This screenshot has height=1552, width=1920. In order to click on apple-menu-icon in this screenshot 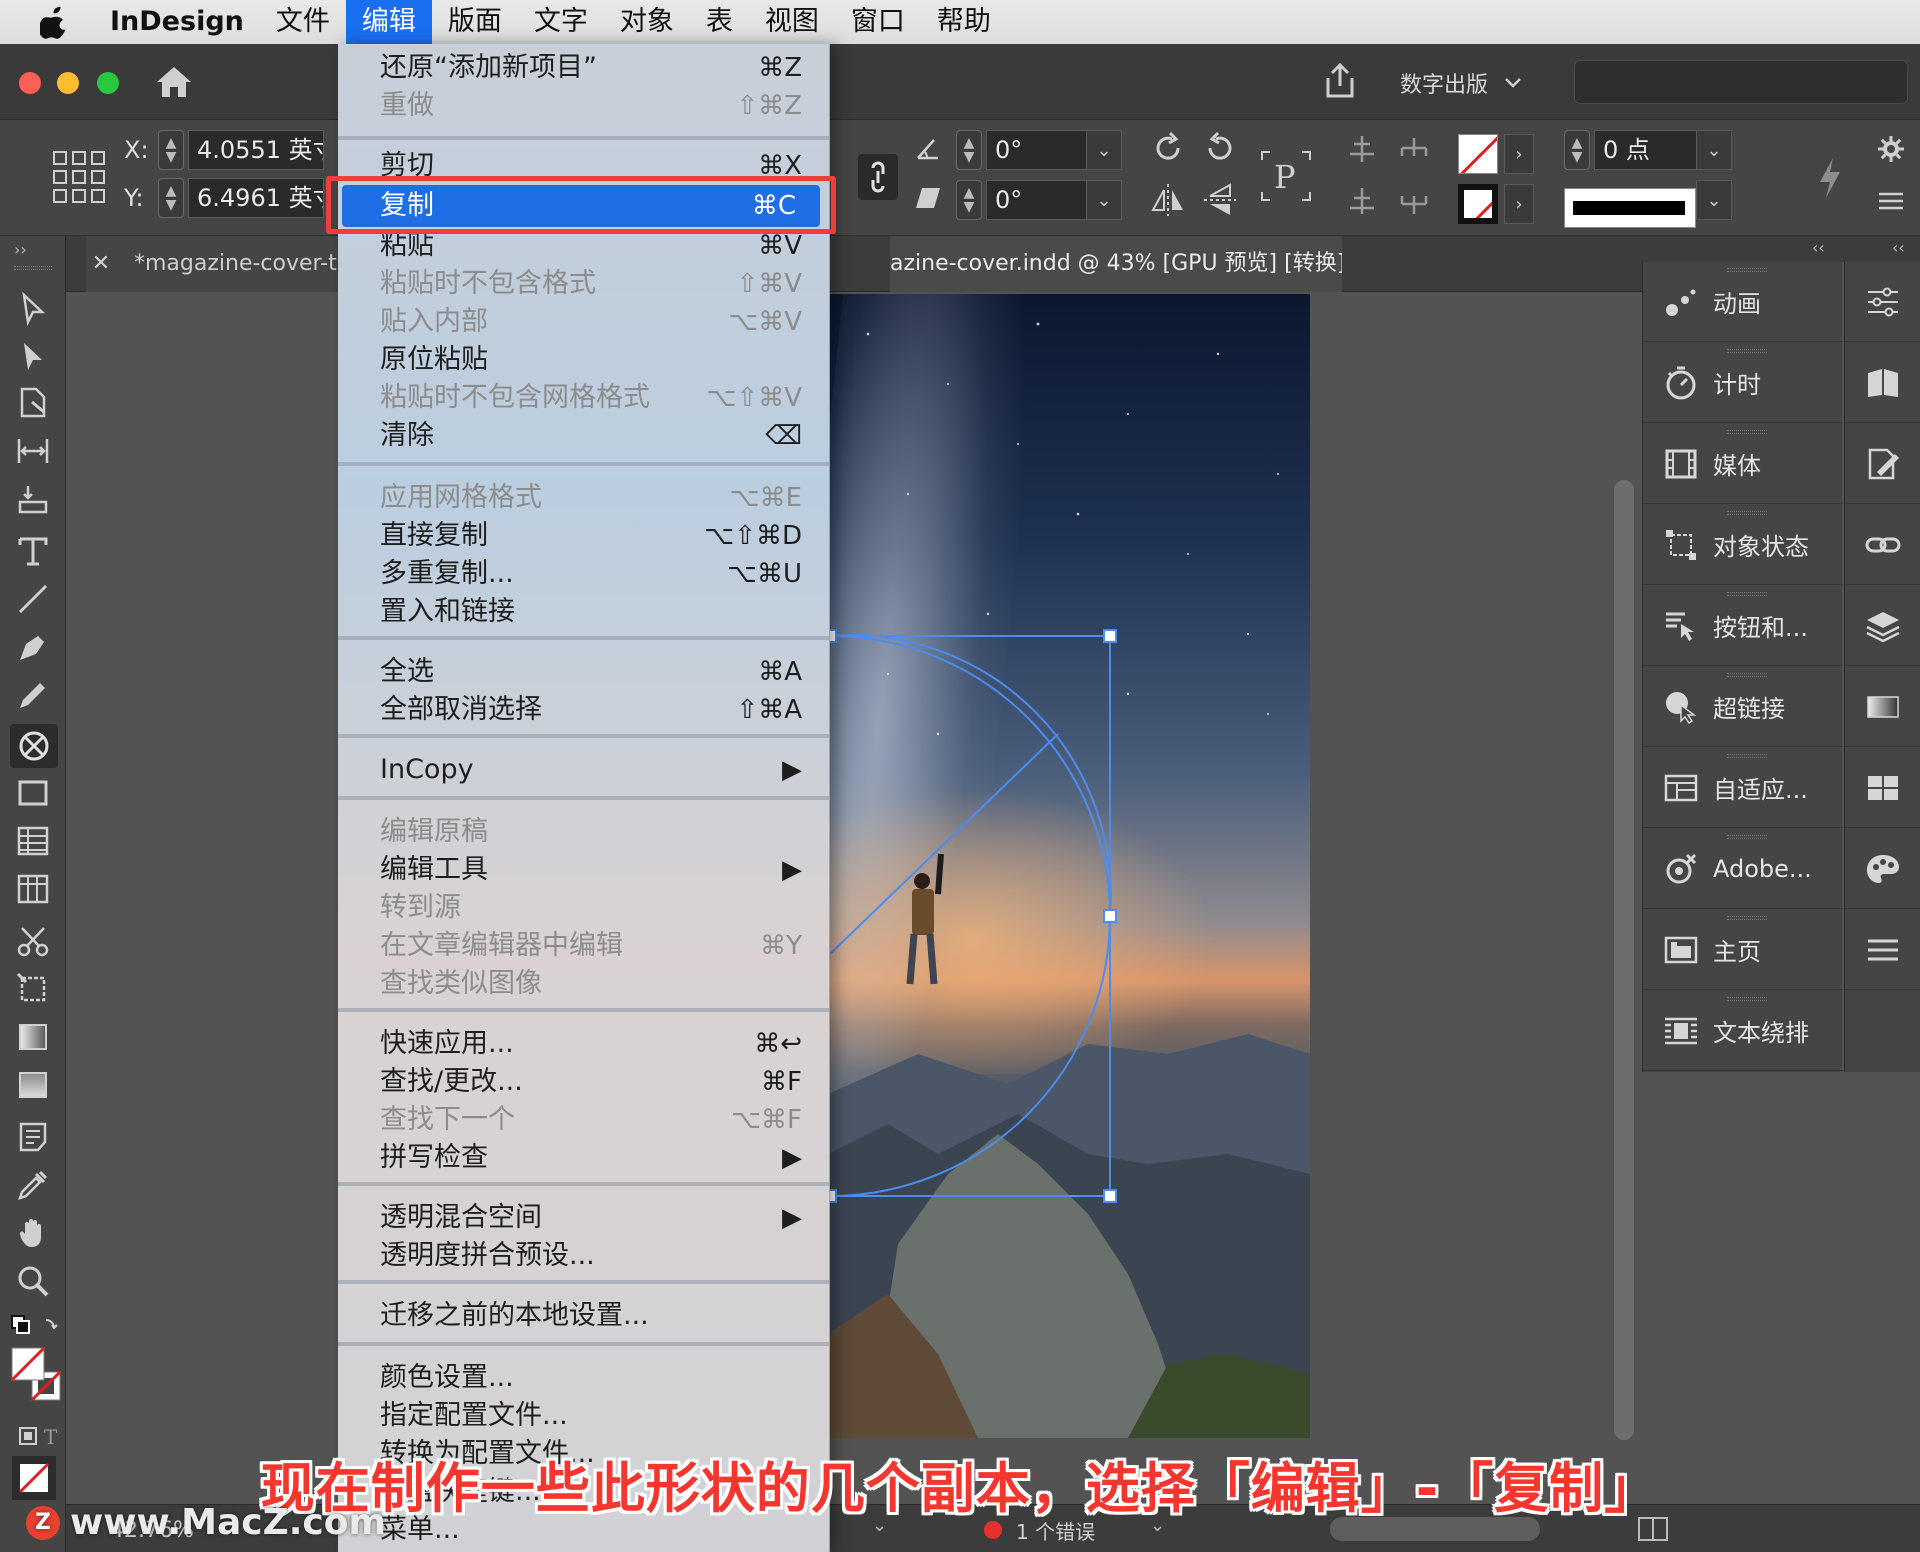, I will do `click(55, 22)`.